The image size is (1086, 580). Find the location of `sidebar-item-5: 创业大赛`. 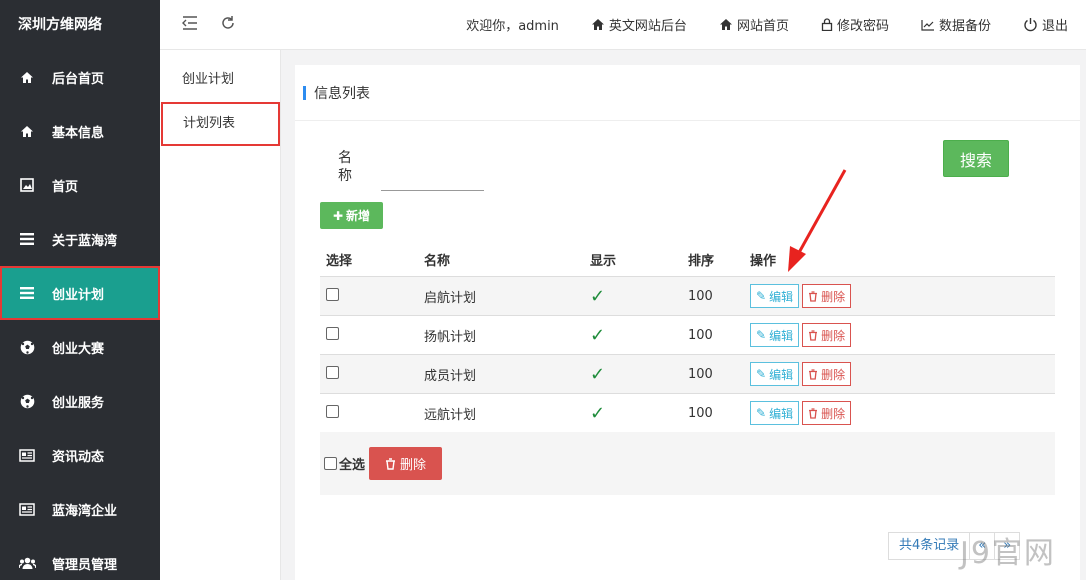

sidebar-item-5: 创业大赛 is located at coordinates (80, 347).